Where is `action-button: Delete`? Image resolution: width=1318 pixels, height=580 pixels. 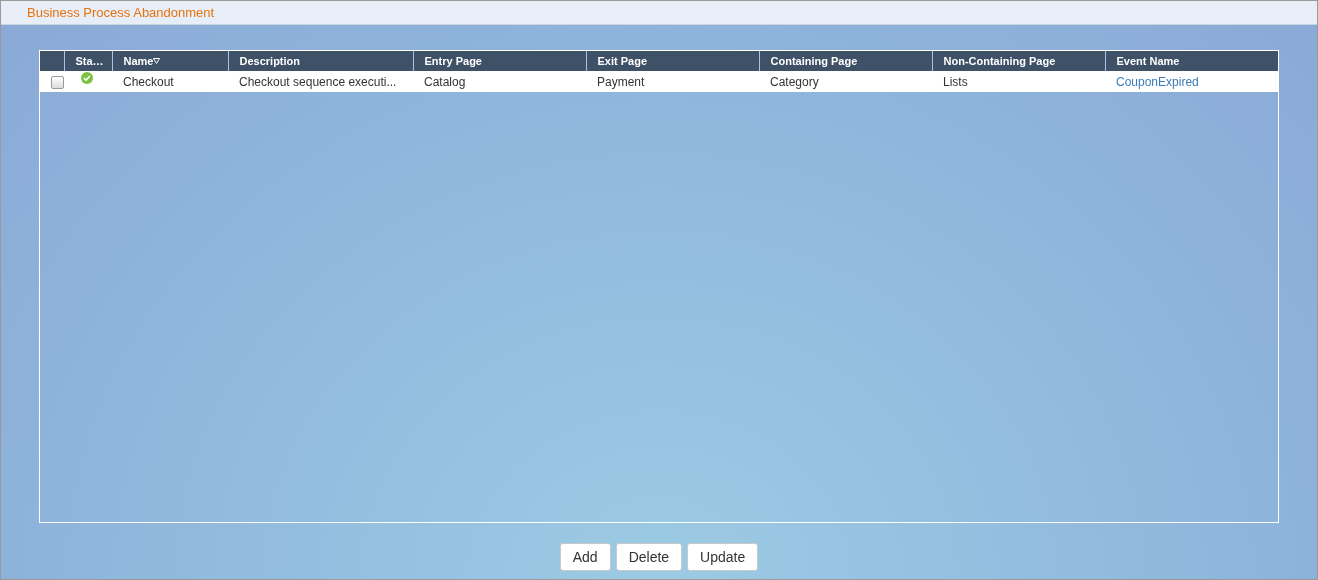
action-button: Delete is located at coordinates (649, 557).